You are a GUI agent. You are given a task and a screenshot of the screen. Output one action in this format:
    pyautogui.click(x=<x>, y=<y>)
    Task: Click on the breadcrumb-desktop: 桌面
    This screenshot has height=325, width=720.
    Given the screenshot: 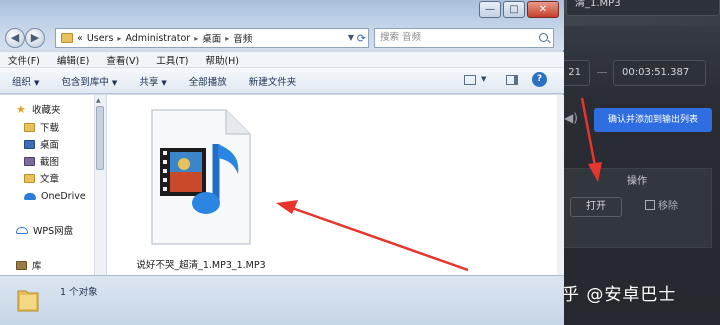 What is the action you would take?
    pyautogui.click(x=211, y=38)
    